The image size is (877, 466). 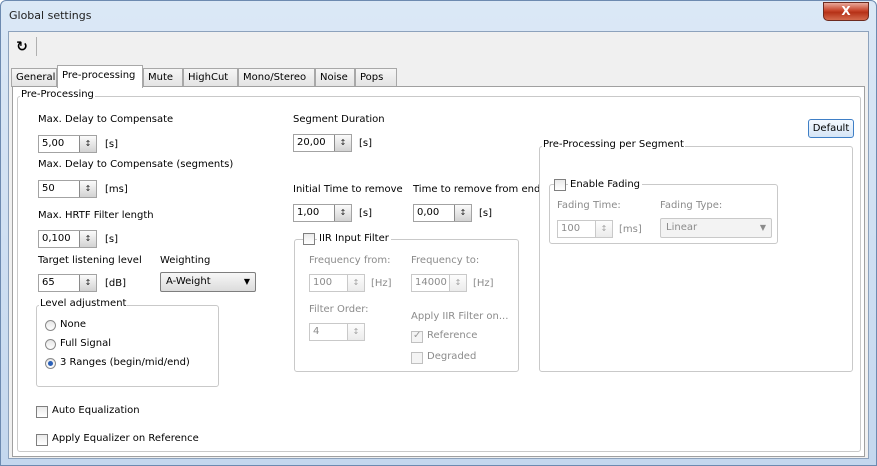 I want to click on target-level-input: 65 ↕, so click(x=67, y=283).